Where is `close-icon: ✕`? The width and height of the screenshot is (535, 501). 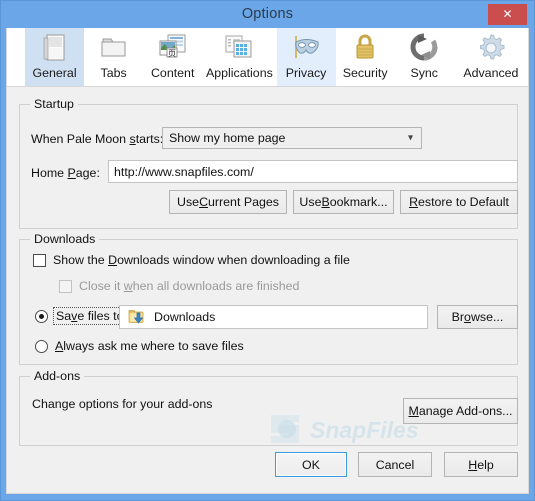
close-icon: ✕ is located at coordinates (507, 14).